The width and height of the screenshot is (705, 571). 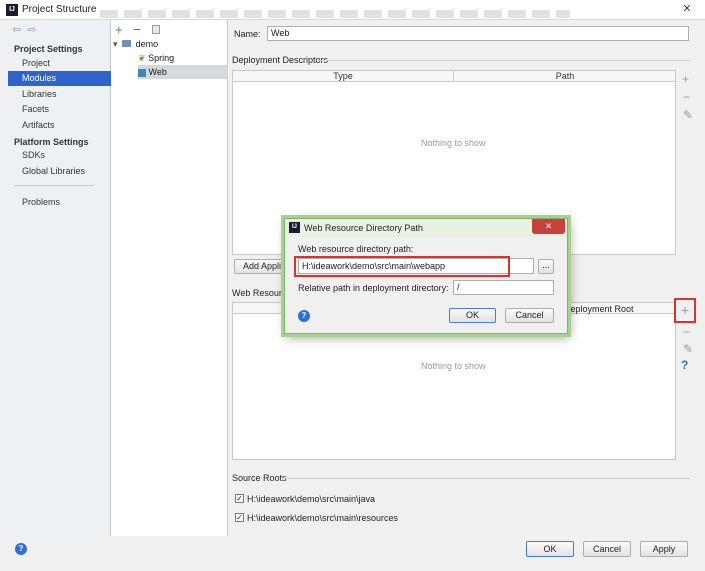 I want to click on add-module-icon: +, so click(x=119, y=29).